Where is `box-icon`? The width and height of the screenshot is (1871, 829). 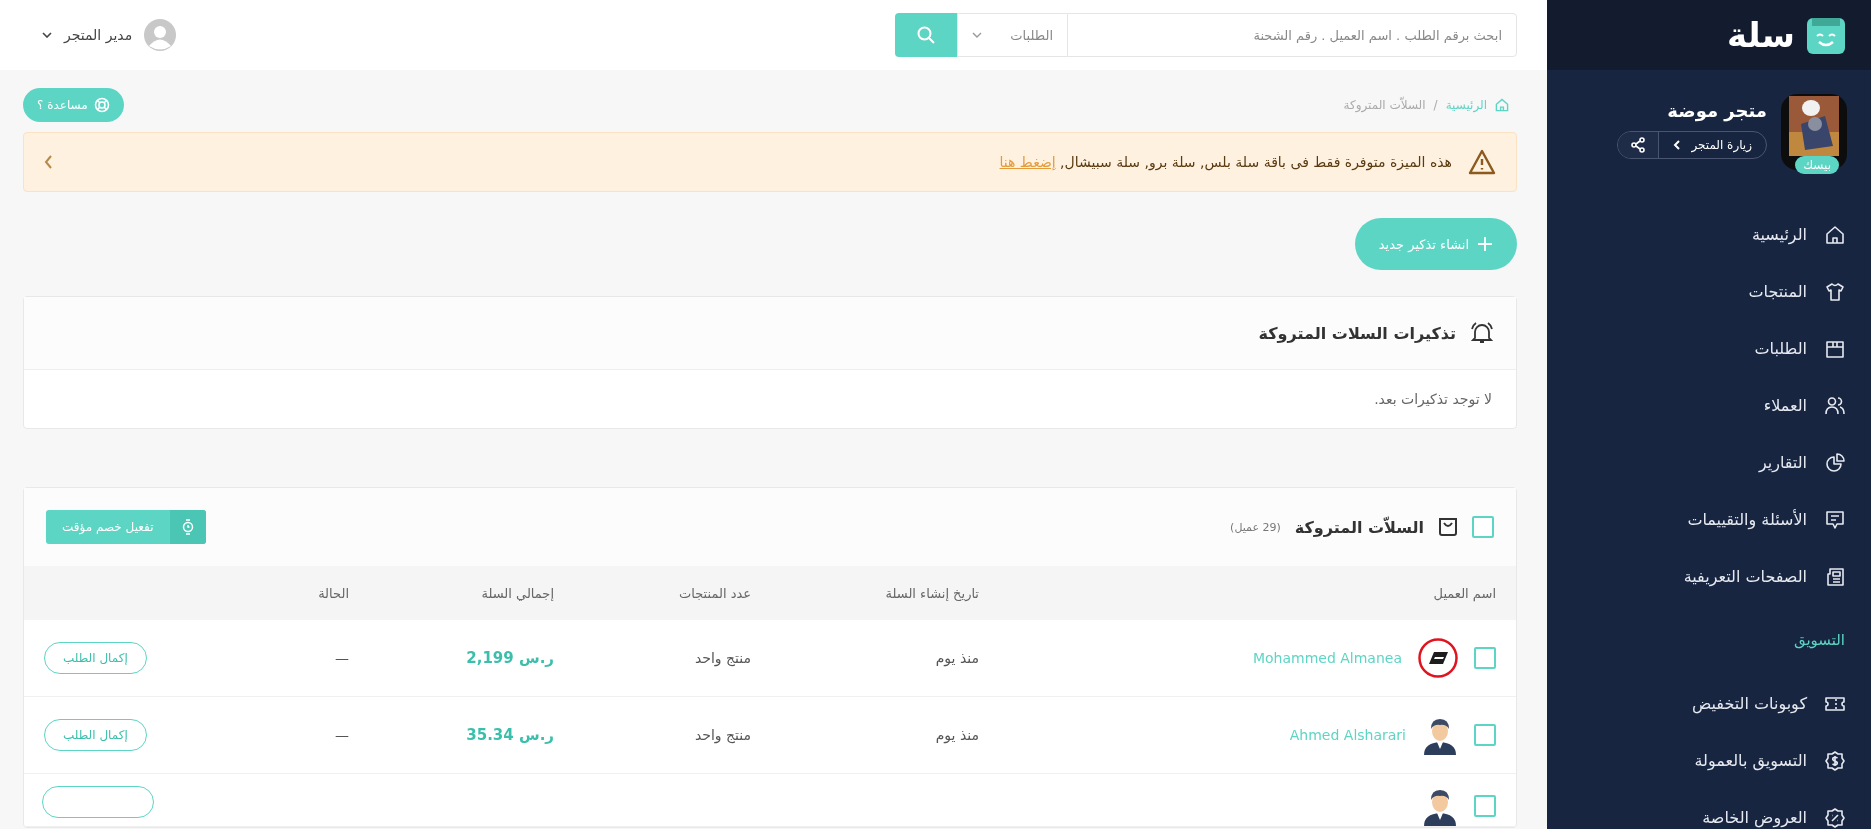 box-icon is located at coordinates (1835, 348).